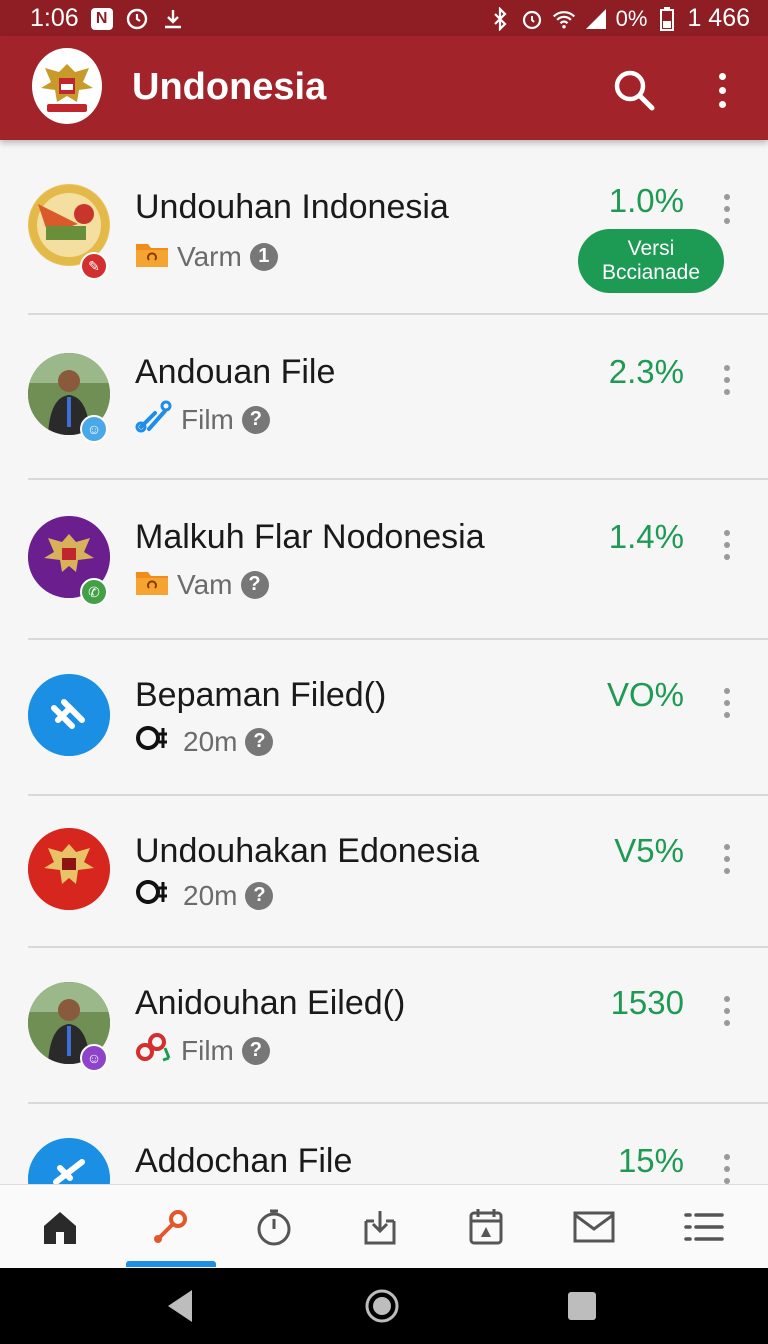 This screenshot has height=1344, width=768. Describe the element at coordinates (101, 18) in the screenshot. I see `notification-app-icon: N` at that location.